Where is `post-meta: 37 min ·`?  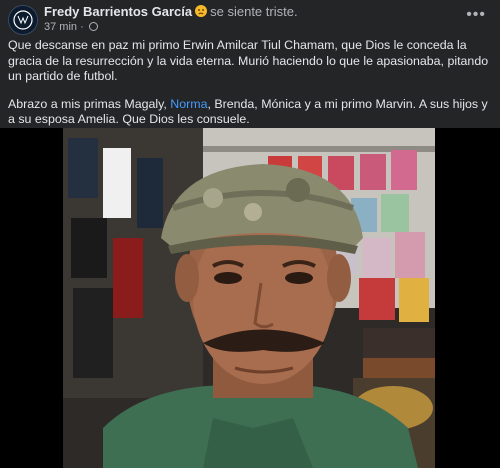 post-meta: 37 min · is located at coordinates (71, 27).